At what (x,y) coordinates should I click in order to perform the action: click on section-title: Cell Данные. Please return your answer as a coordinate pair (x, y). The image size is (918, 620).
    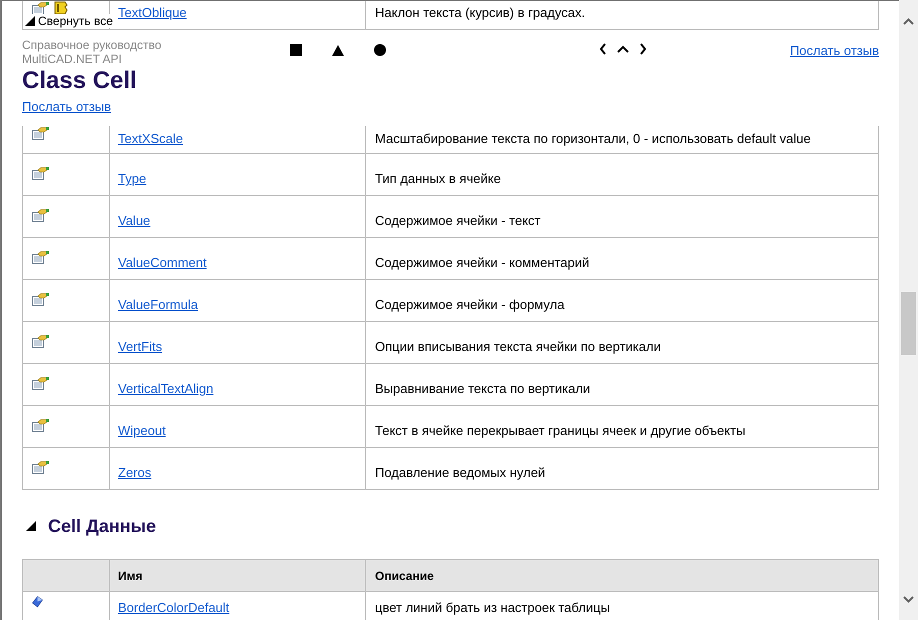
    Looking at the image, I should click on (102, 526).